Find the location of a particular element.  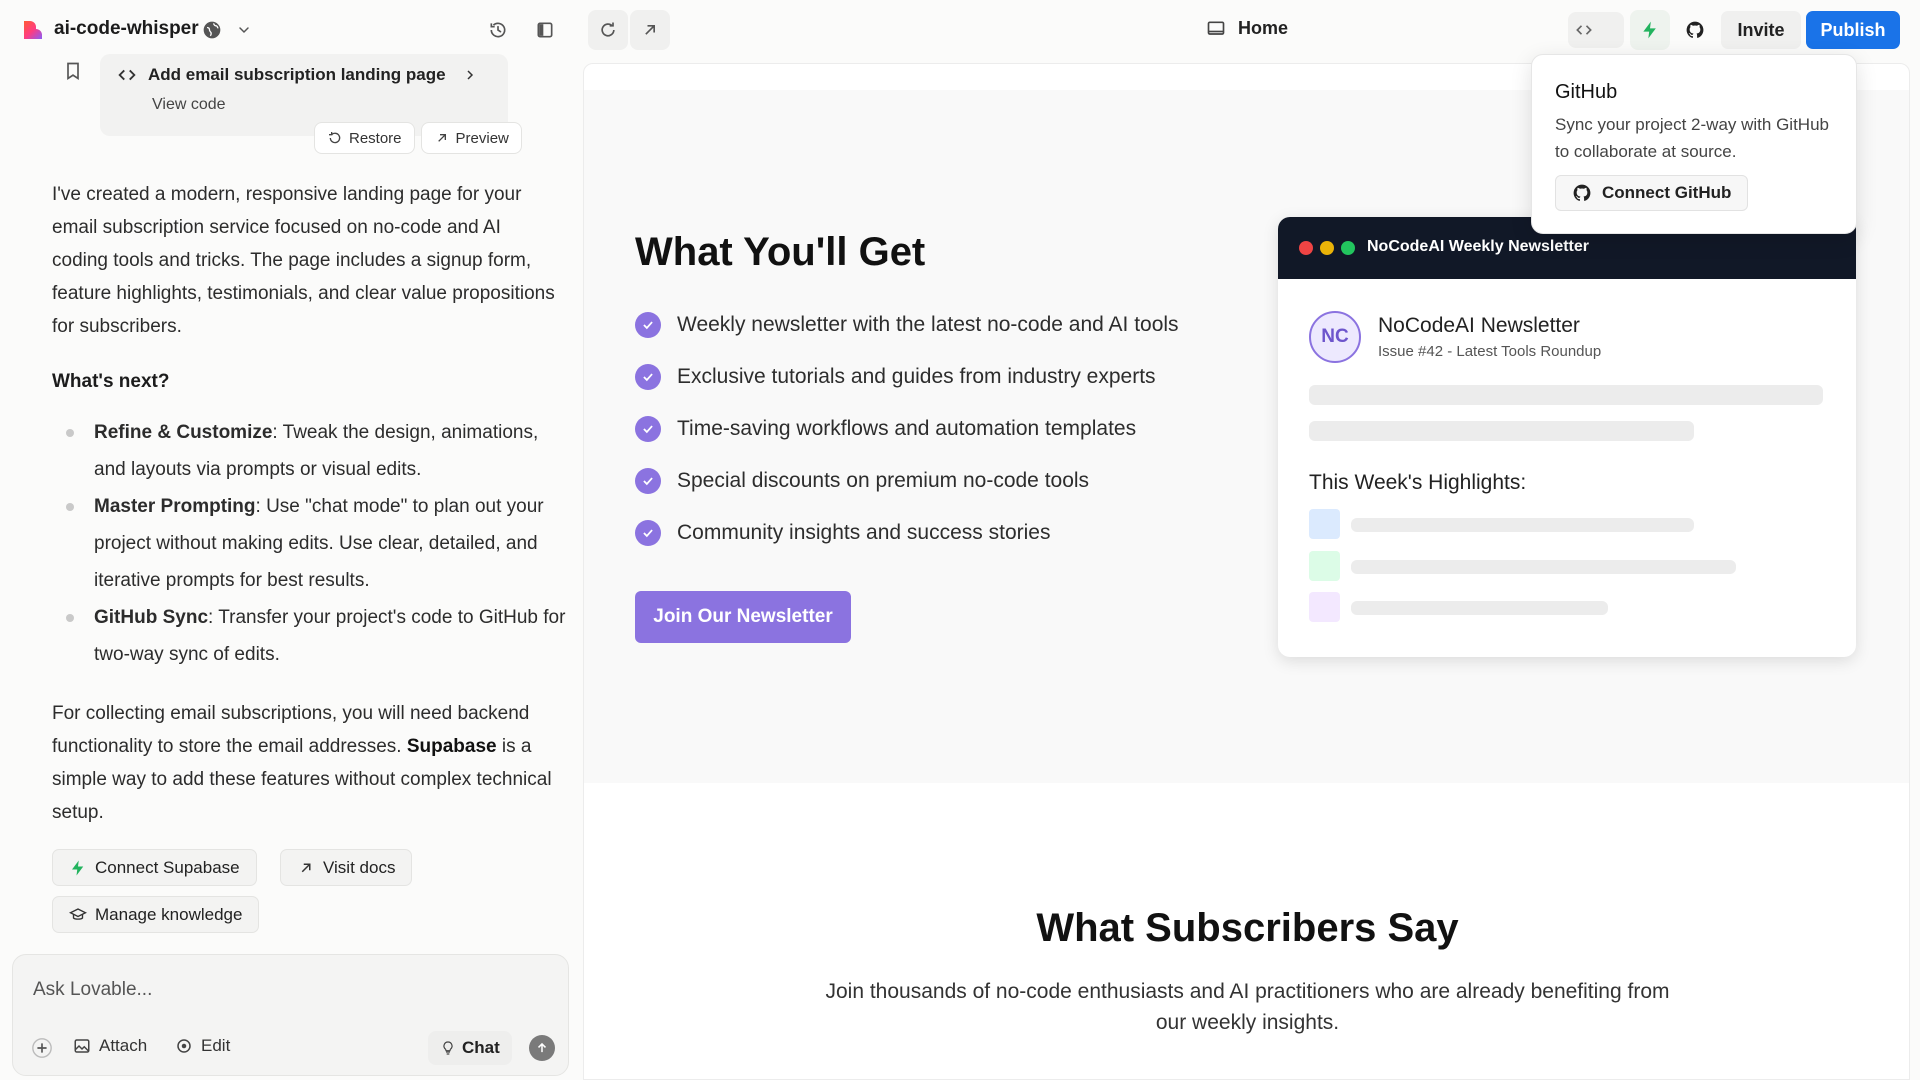

chat-mode-button: Chat is located at coordinates (470, 1048).